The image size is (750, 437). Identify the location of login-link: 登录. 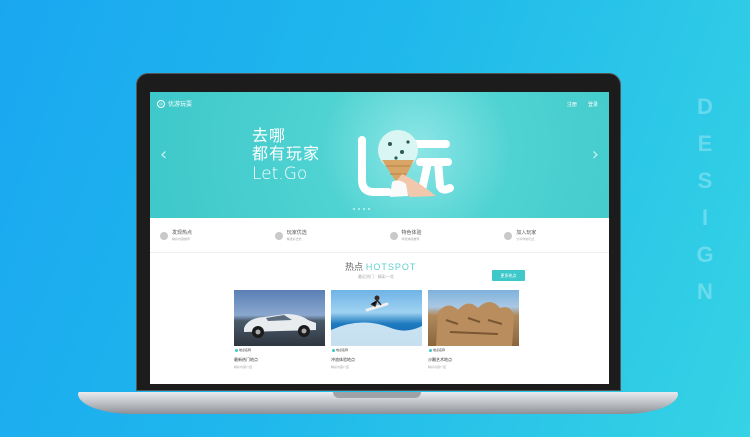
(593, 104).